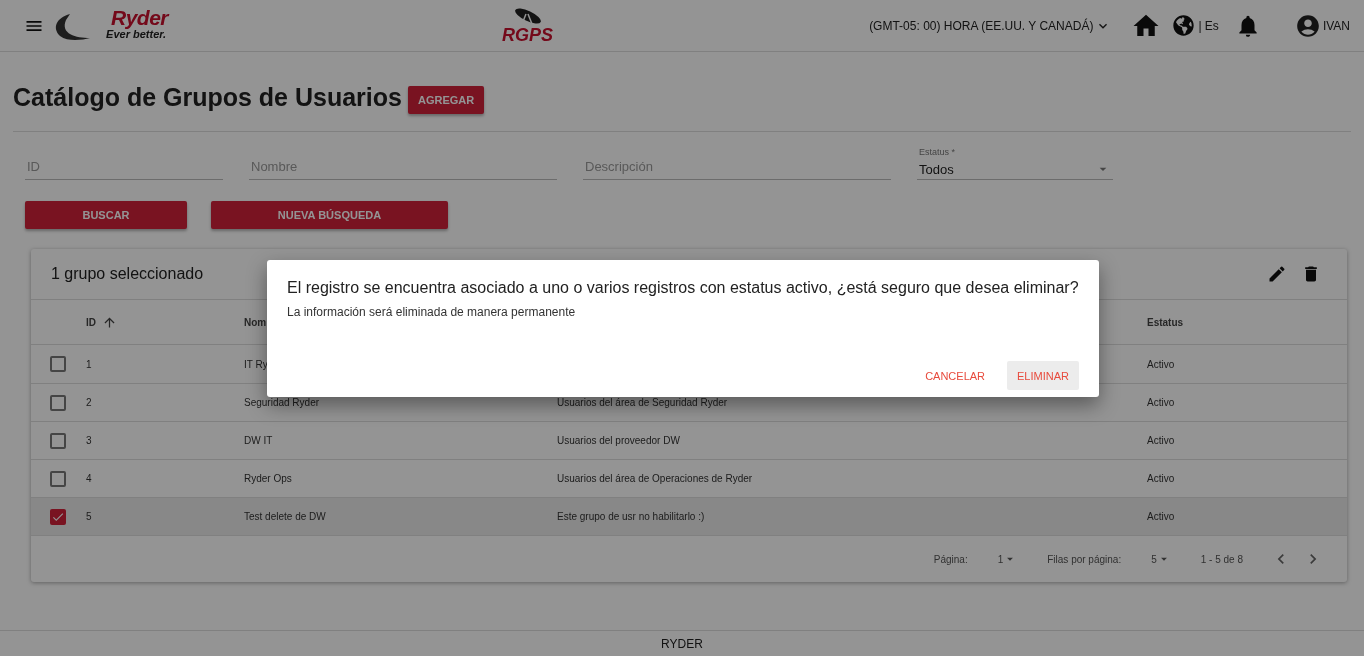 Image resolution: width=1364 pixels, height=656 pixels. What do you see at coordinates (285, 516) in the screenshot?
I see `table-cell-text: Test delete de DW` at bounding box center [285, 516].